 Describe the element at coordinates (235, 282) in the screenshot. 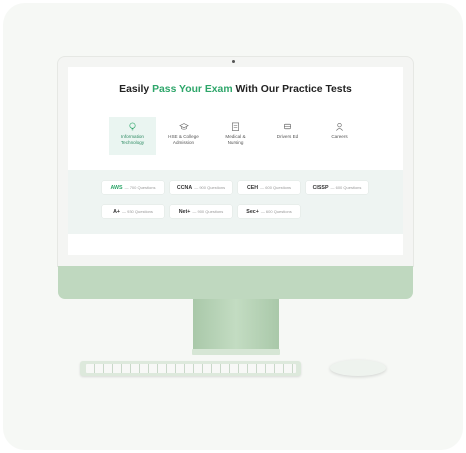

I see `monitor-chin` at that location.